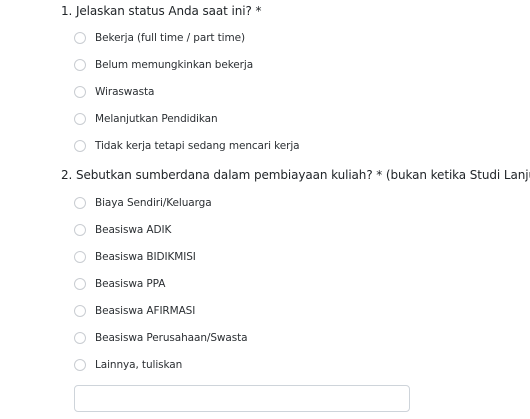 The height and width of the screenshot is (419, 530). Describe the element at coordinates (170, 38) in the screenshot. I see `q1-option-label: Bekerja (full time / part time)` at that location.